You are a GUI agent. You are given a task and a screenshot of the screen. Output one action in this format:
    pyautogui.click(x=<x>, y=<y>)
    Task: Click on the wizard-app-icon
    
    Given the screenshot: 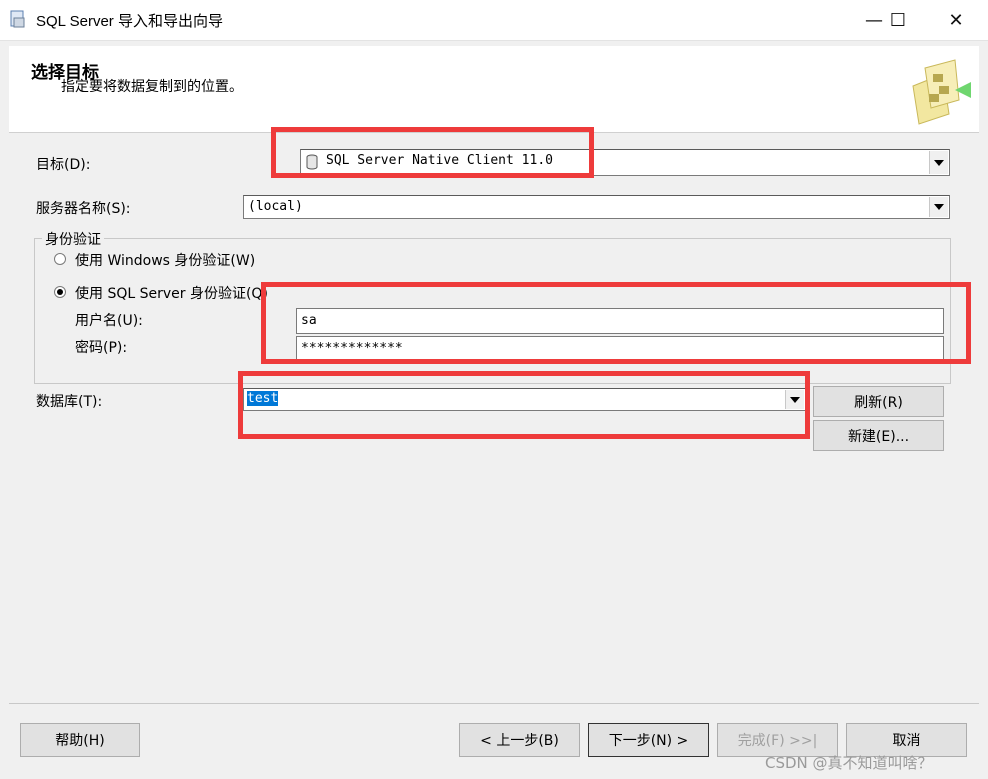 What is the action you would take?
    pyautogui.click(x=17, y=19)
    